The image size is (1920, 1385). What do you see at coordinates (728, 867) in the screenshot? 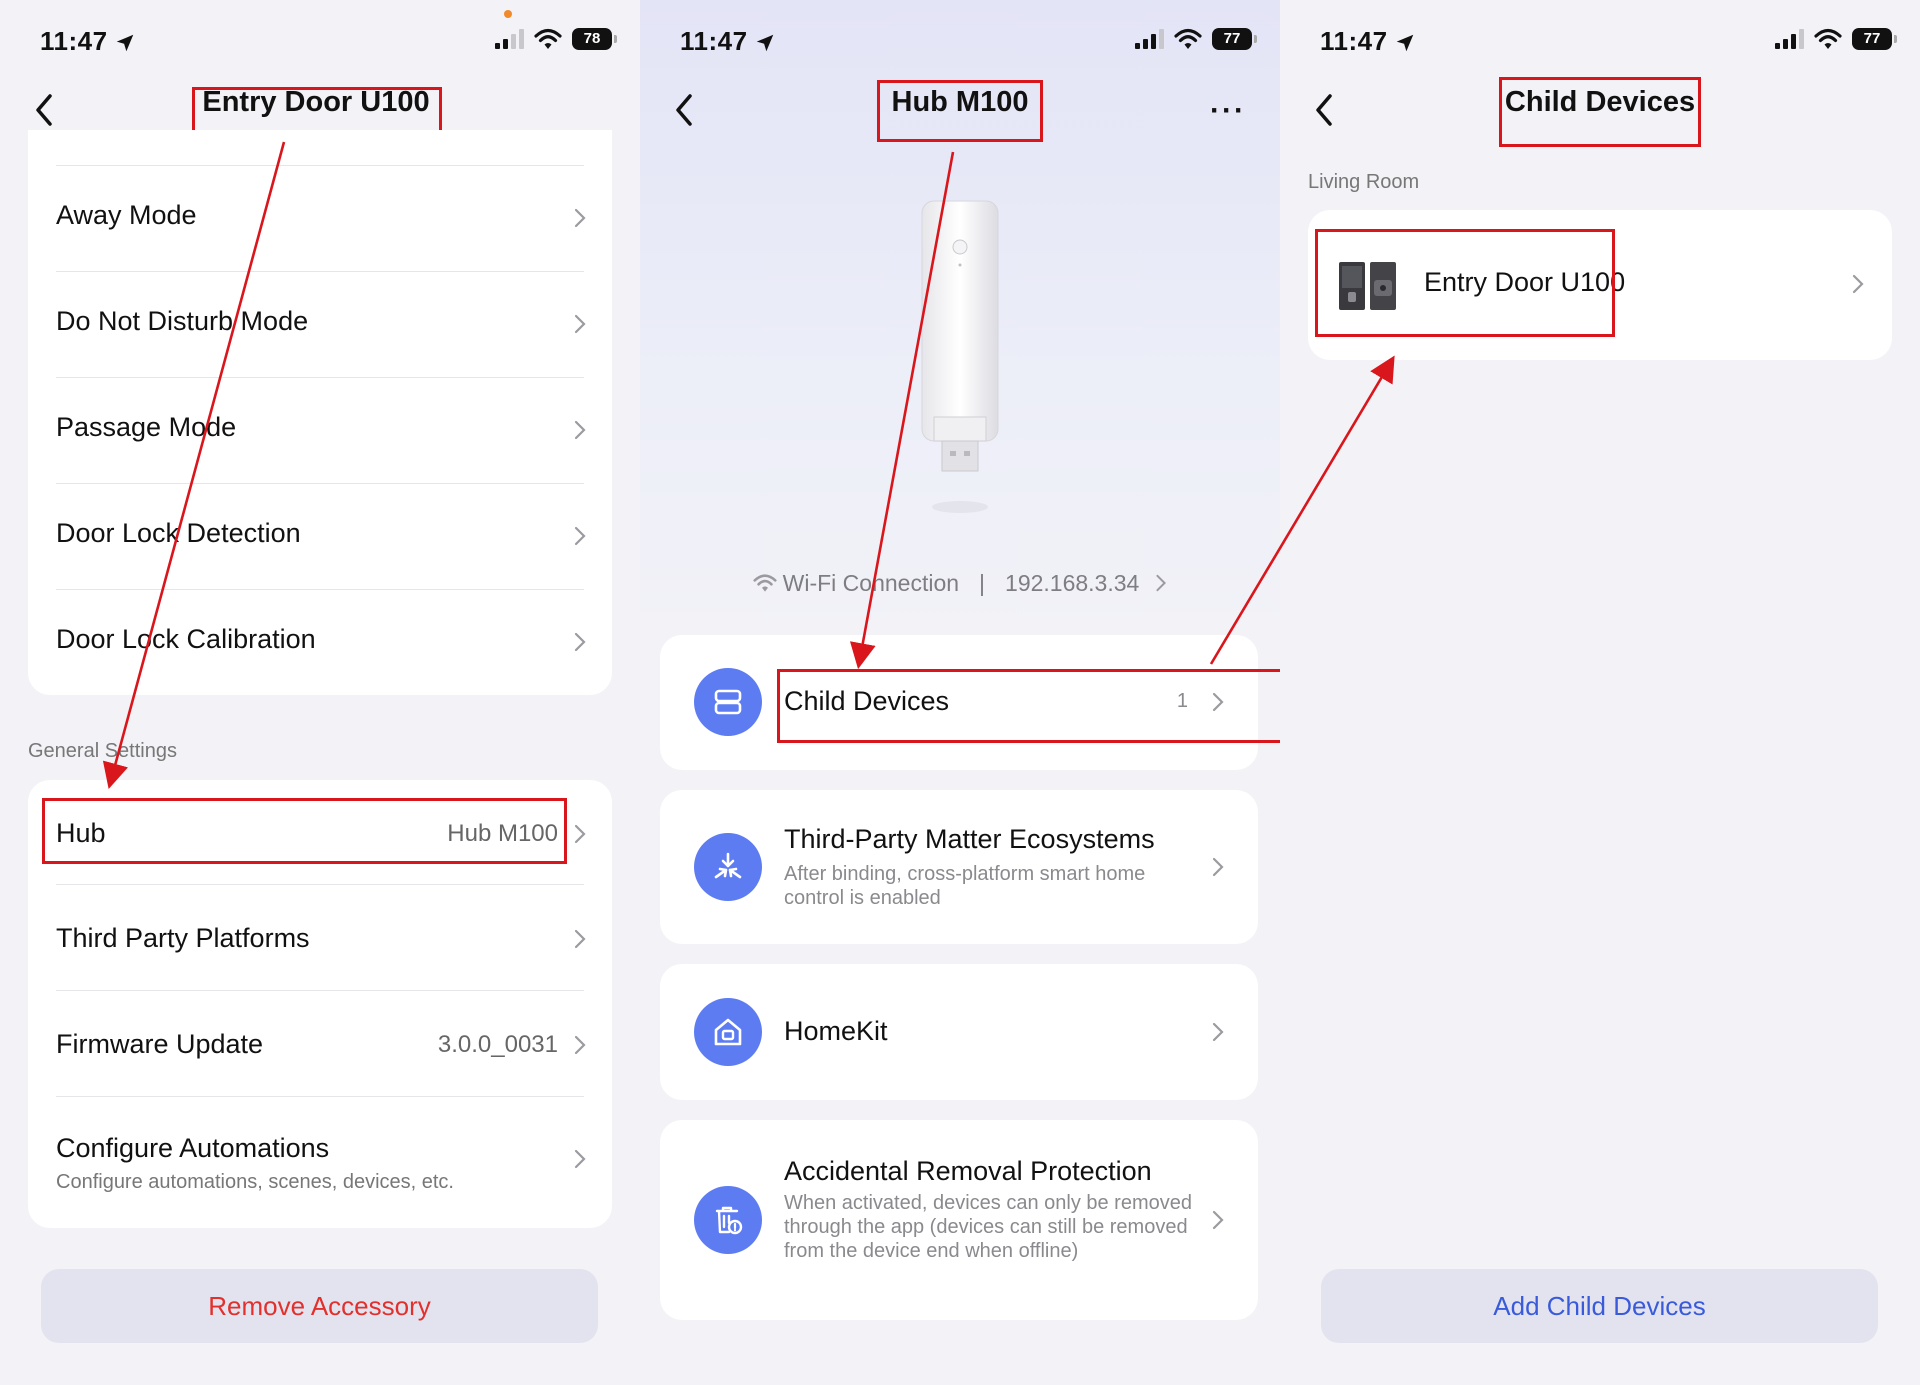
I see `matter-icon` at bounding box center [728, 867].